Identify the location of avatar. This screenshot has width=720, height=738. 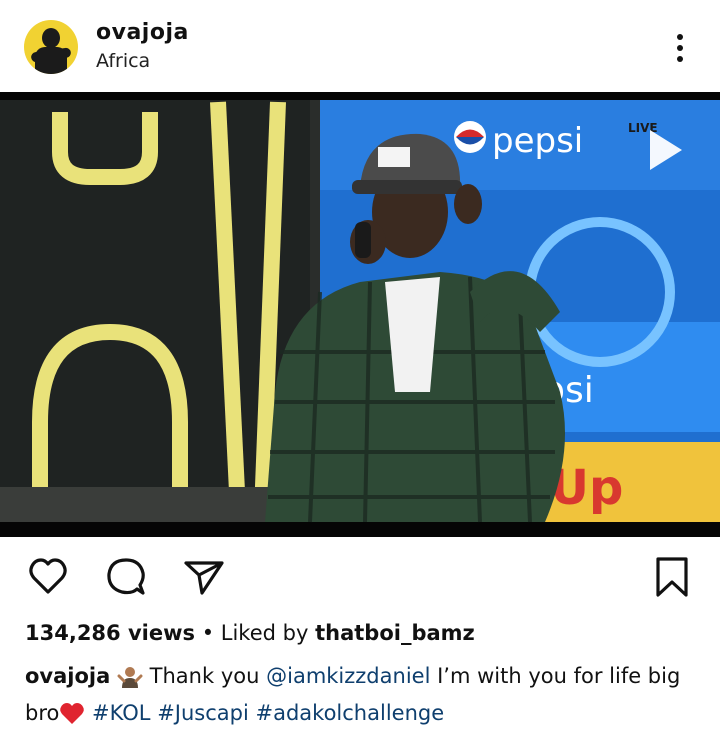
(51, 47).